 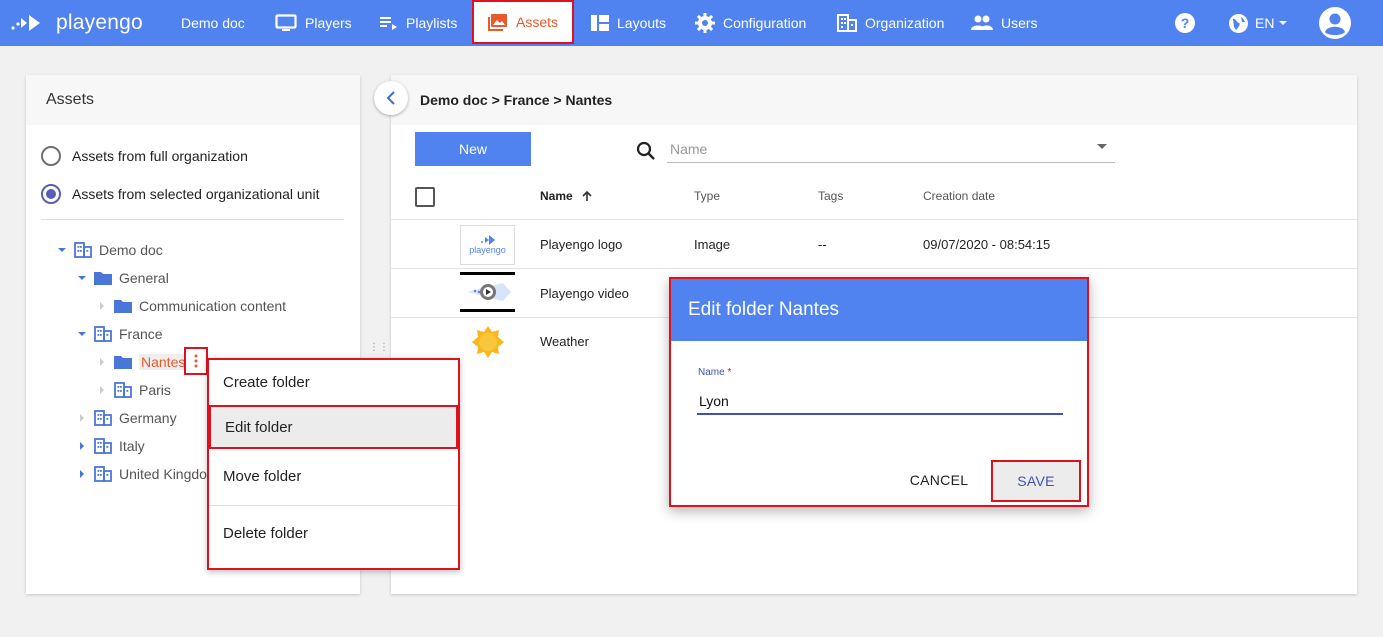 I want to click on tree-label: Paris, so click(x=155, y=390).